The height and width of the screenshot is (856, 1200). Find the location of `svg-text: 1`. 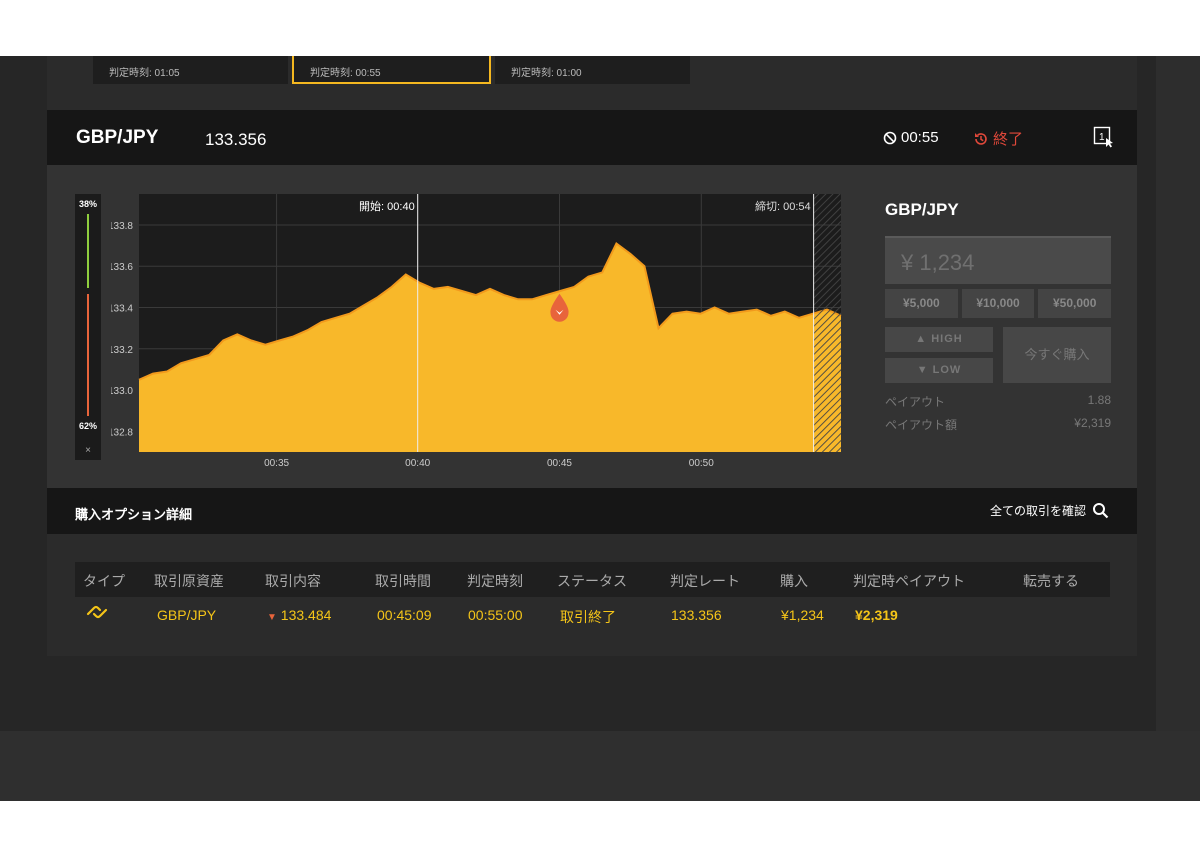

svg-text: 1 is located at coordinates (1102, 137).